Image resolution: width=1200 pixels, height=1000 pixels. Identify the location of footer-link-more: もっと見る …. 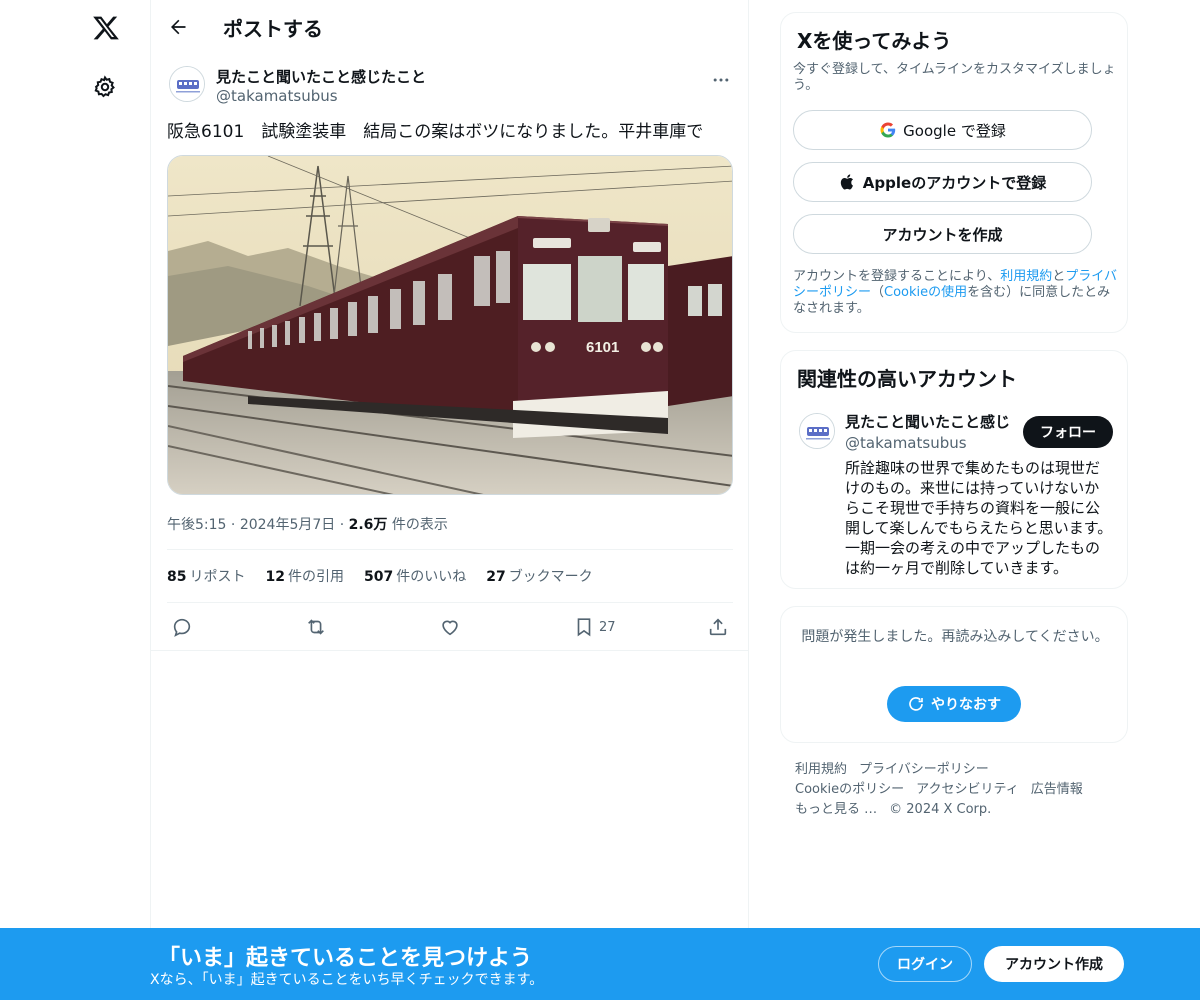
(836, 809).